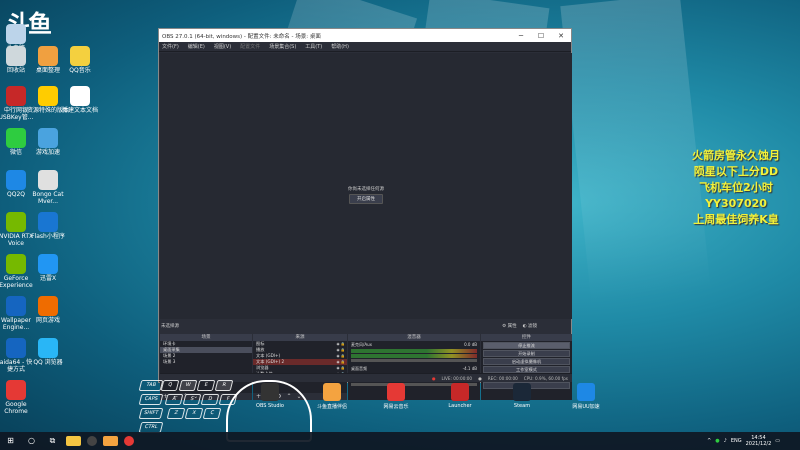 The width and height of the screenshot is (800, 450). I want to click on channel-db: -4.1 dB, so click(469, 368).